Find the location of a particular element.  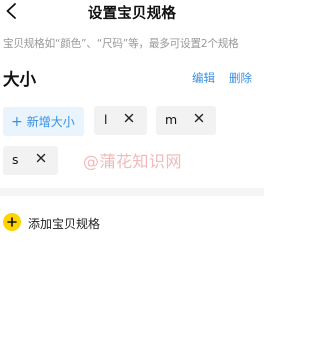

page-title: 设置宝贝规格 is located at coordinates (132, 14).